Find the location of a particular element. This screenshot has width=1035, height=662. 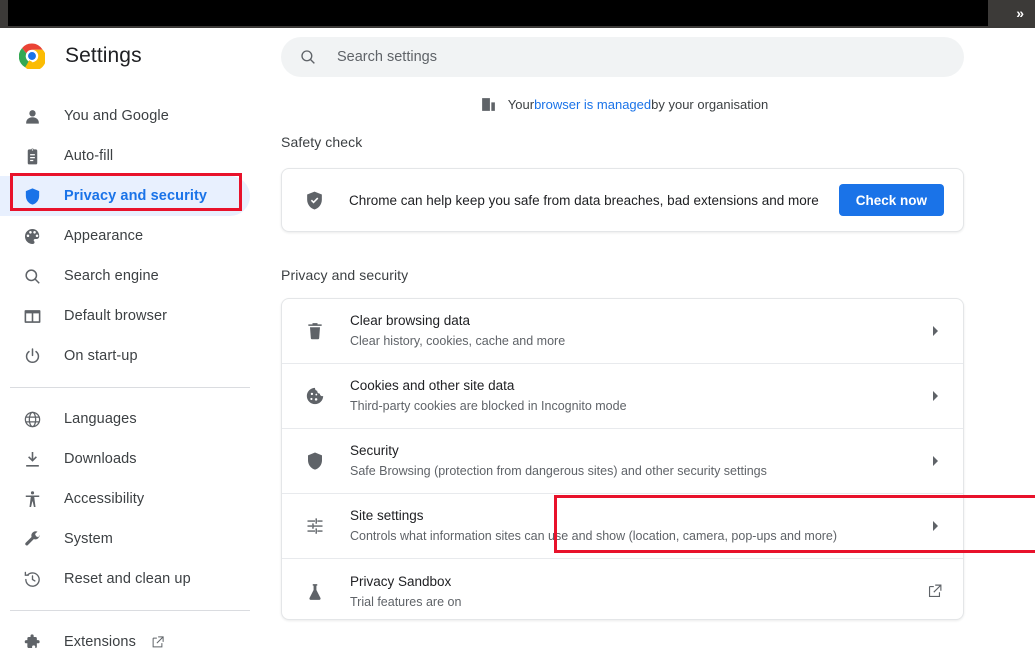

sidebar-item-label: Privacy and security is located at coordinates (136, 196).